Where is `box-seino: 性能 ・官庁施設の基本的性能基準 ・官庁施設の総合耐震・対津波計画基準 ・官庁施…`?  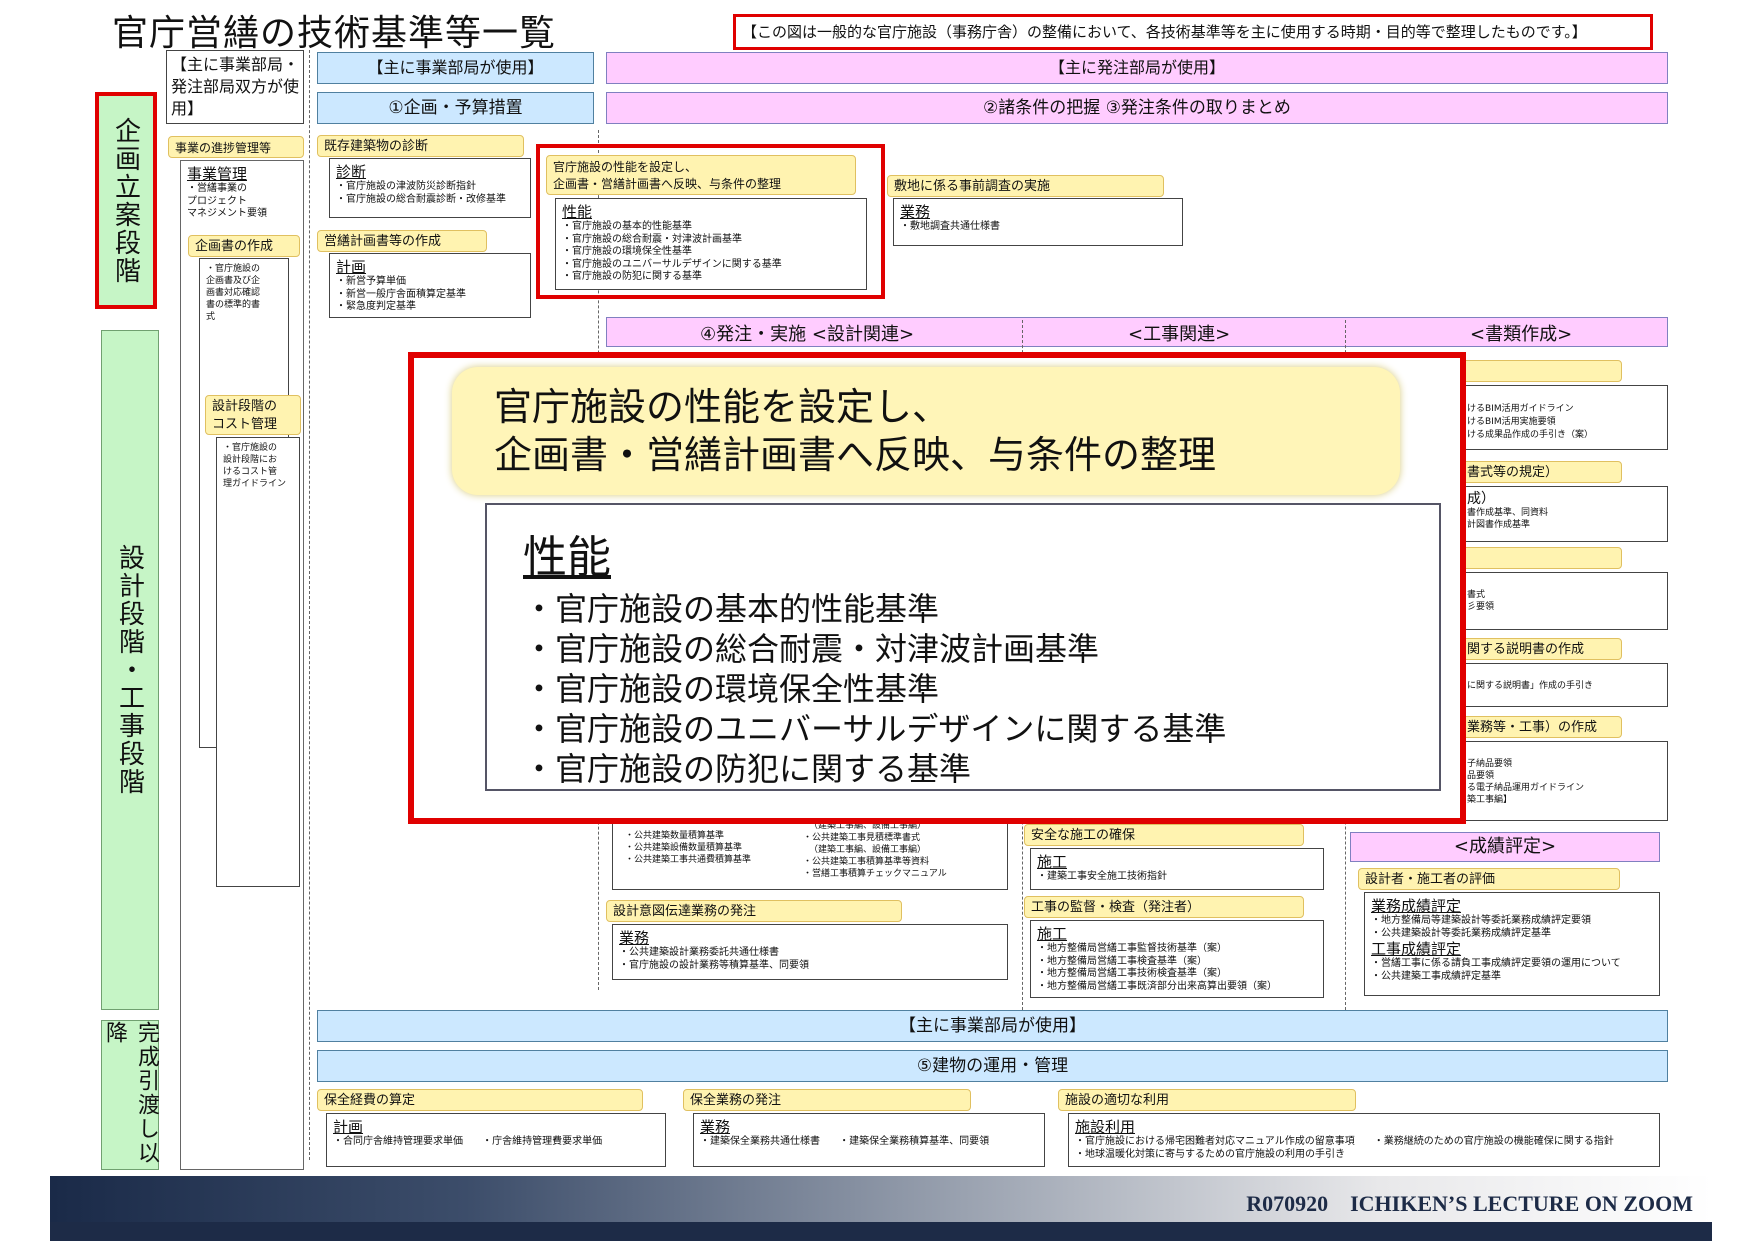 box-seino: 性能 ・官庁施設の基本的性能基準 ・官庁施設の総合耐震・対津波計画基準 ・官庁施… is located at coordinates (711, 244).